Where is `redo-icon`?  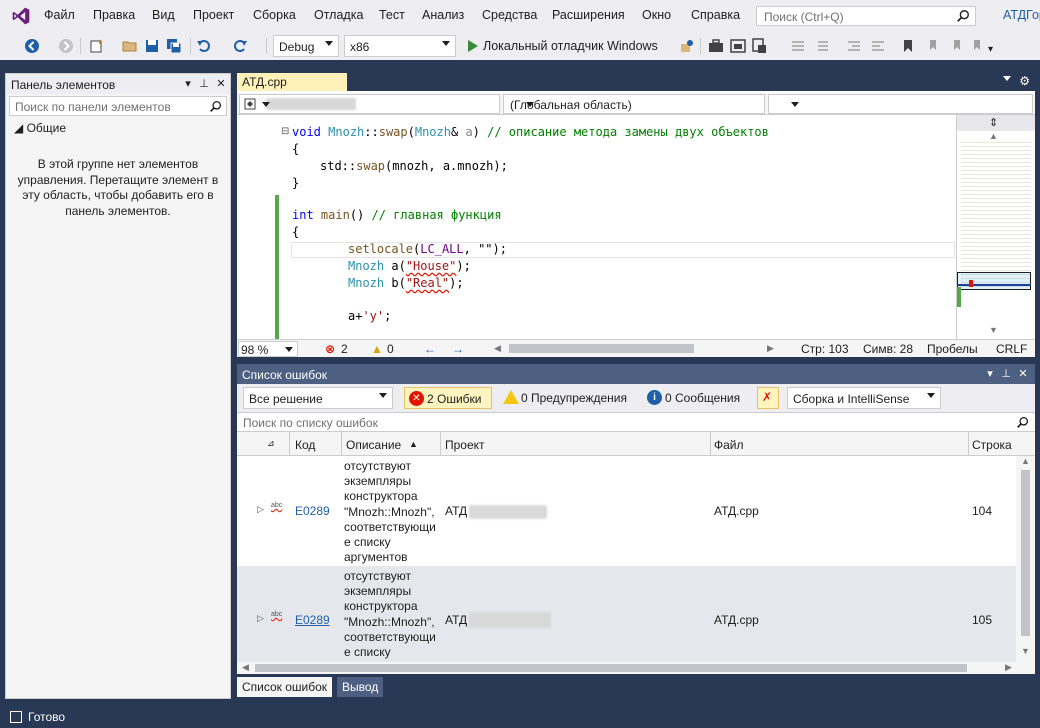
redo-icon is located at coordinates (240, 46).